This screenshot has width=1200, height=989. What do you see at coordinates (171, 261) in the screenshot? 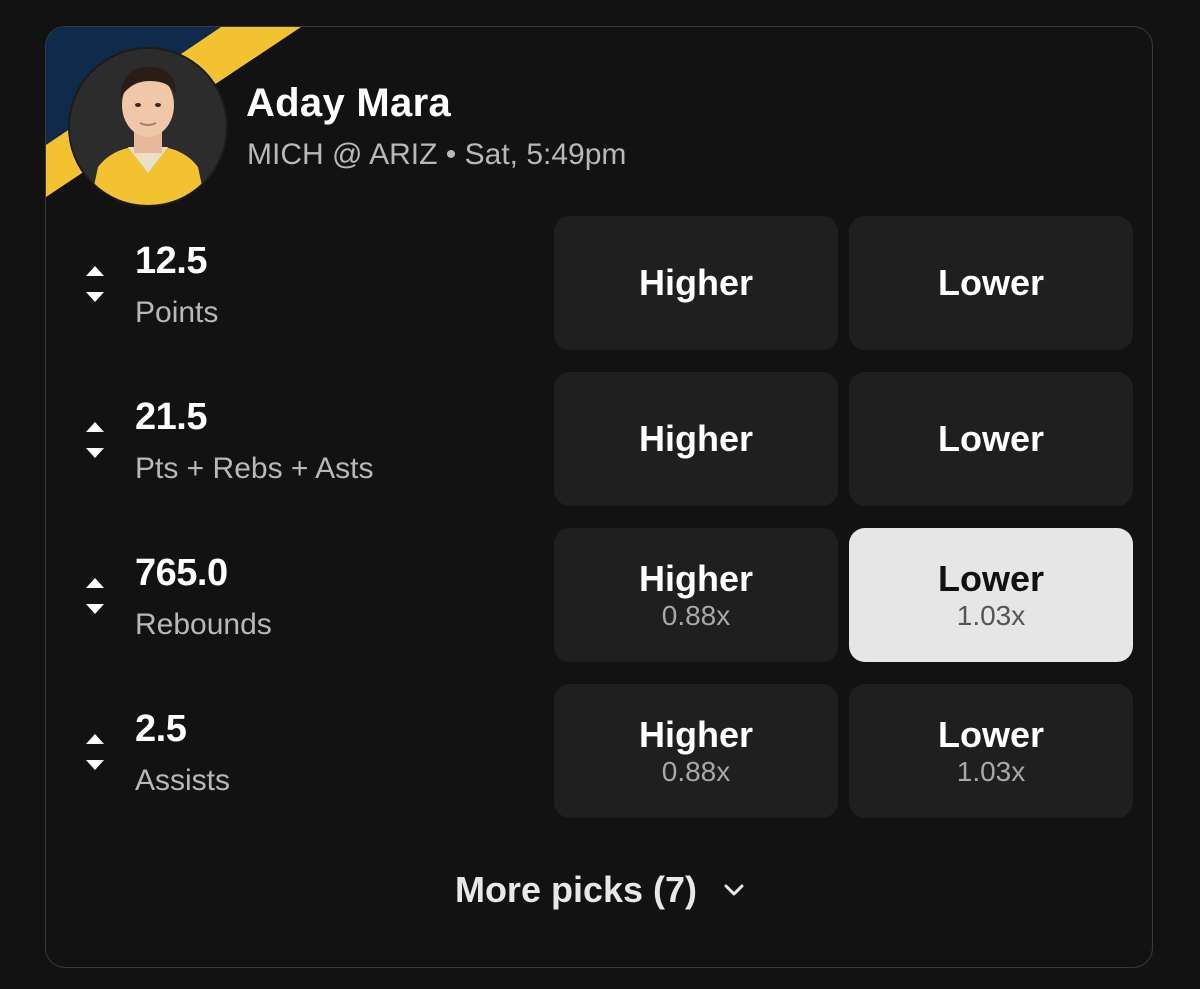
I see `projection-line: 12.5` at bounding box center [171, 261].